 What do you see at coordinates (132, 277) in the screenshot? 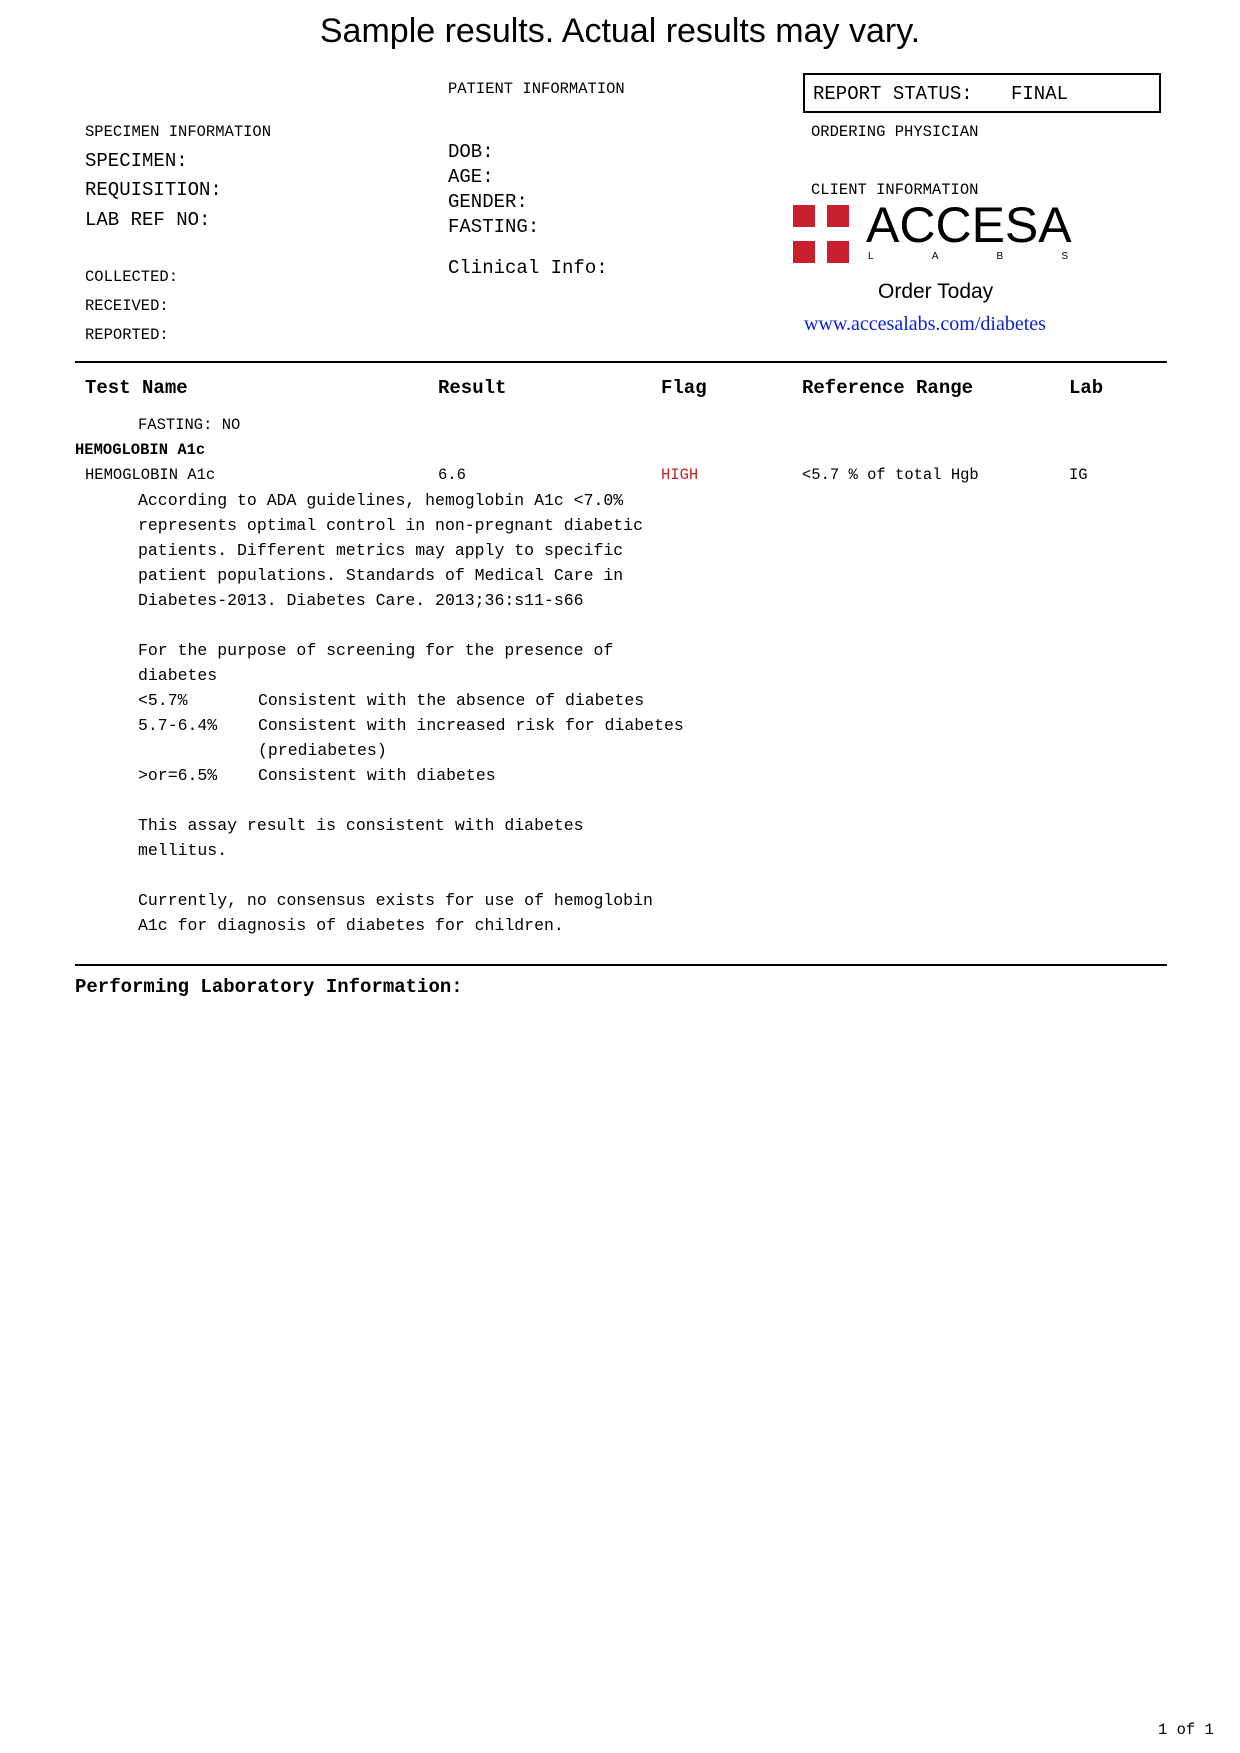
I see `collected-label: COLLECTED:` at bounding box center [132, 277].